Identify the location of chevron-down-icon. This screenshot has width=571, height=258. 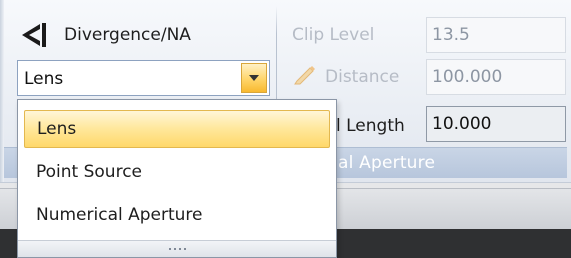
(254, 78).